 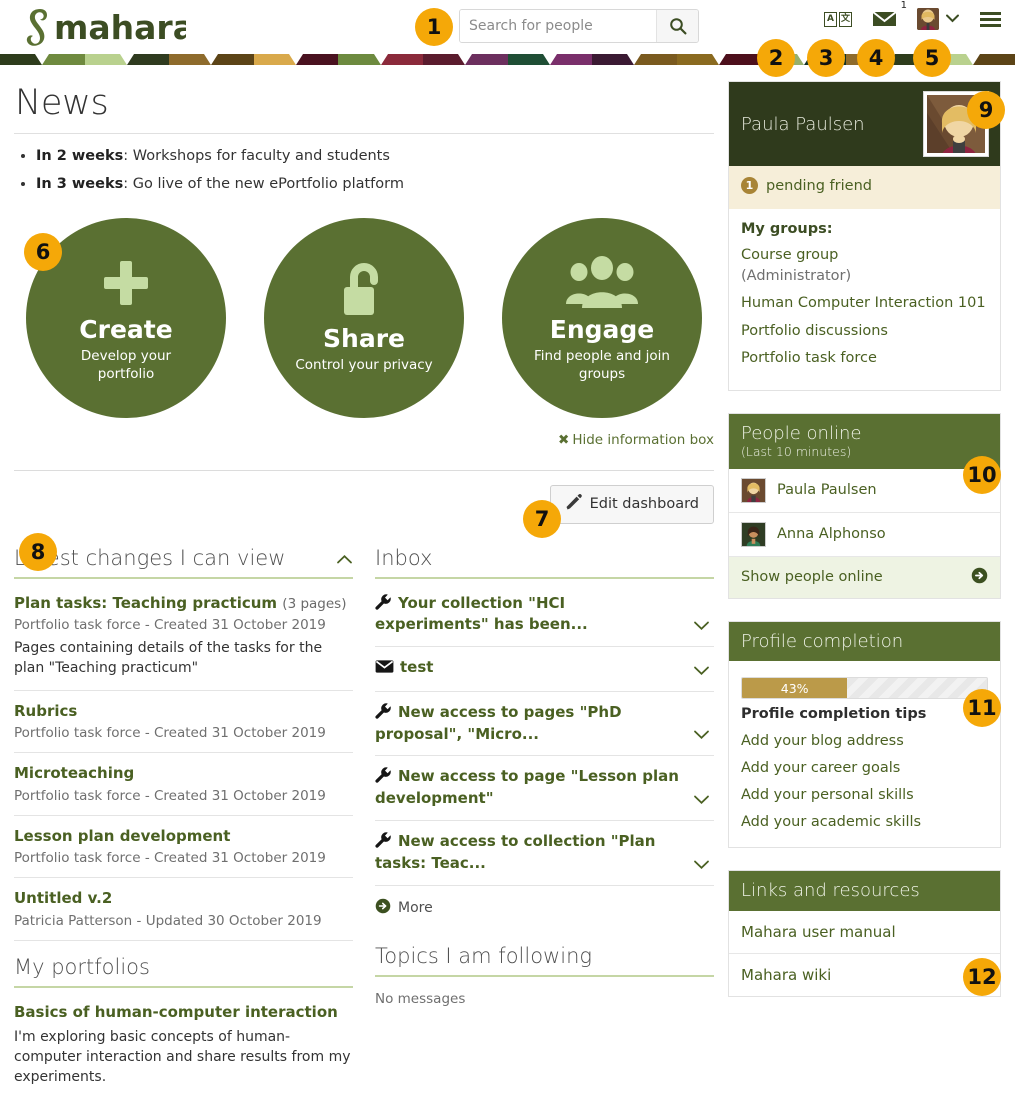 I want to click on search-input, so click(x=558, y=26).